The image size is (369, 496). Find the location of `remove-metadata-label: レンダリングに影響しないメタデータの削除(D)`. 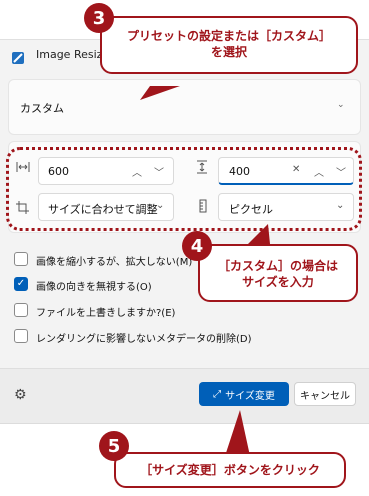

remove-metadata-label: レンダリングに影響しないメタデータの削除(D) is located at coordinates (144, 339).